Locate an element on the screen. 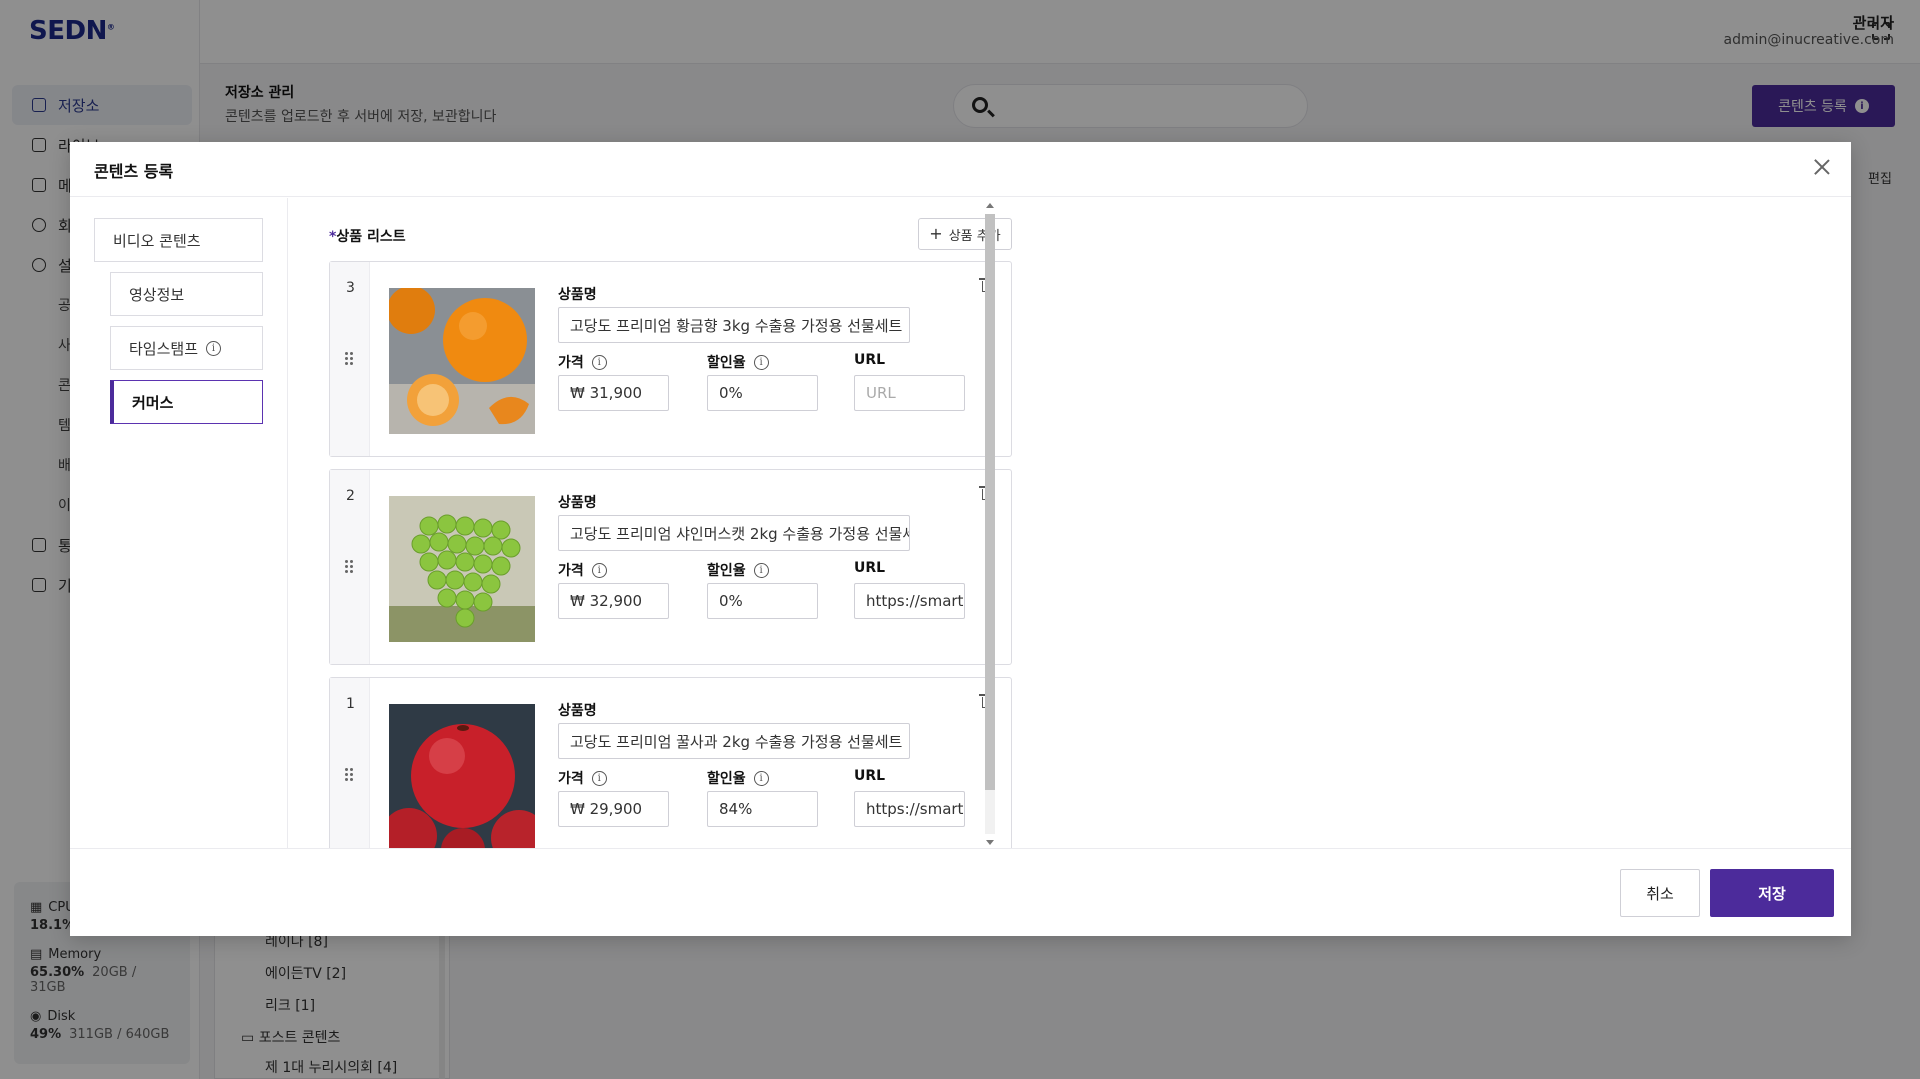 This screenshot has height=1079, width=1920. product-index: 2 is located at coordinates (350, 496).